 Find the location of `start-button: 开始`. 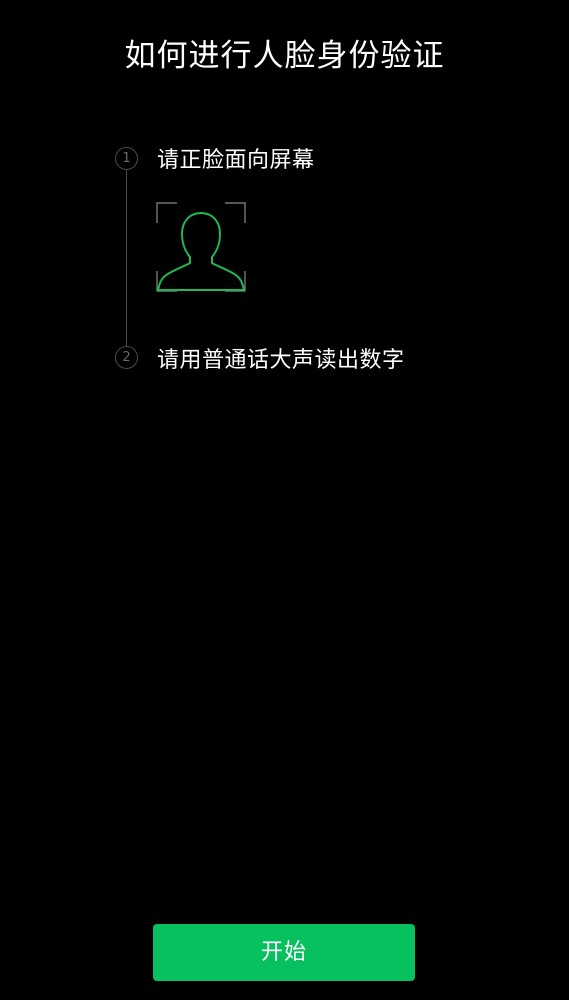

start-button: 开始 is located at coordinates (284, 952).